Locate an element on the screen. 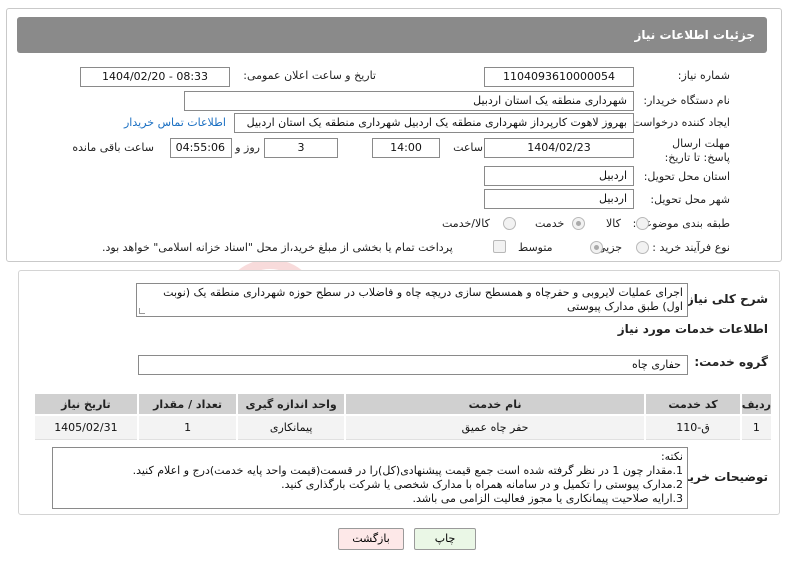  col-unit-header: واحد اندازه گیری is located at coordinates (291, 404).